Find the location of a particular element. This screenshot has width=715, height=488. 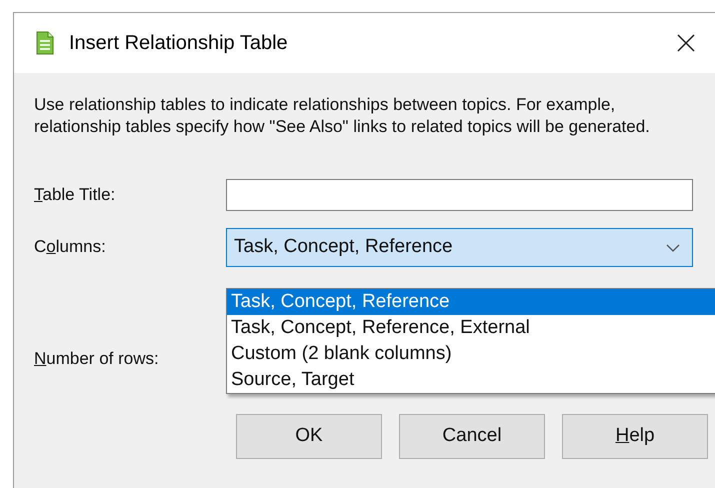

chevron-down-icon is located at coordinates (673, 248).